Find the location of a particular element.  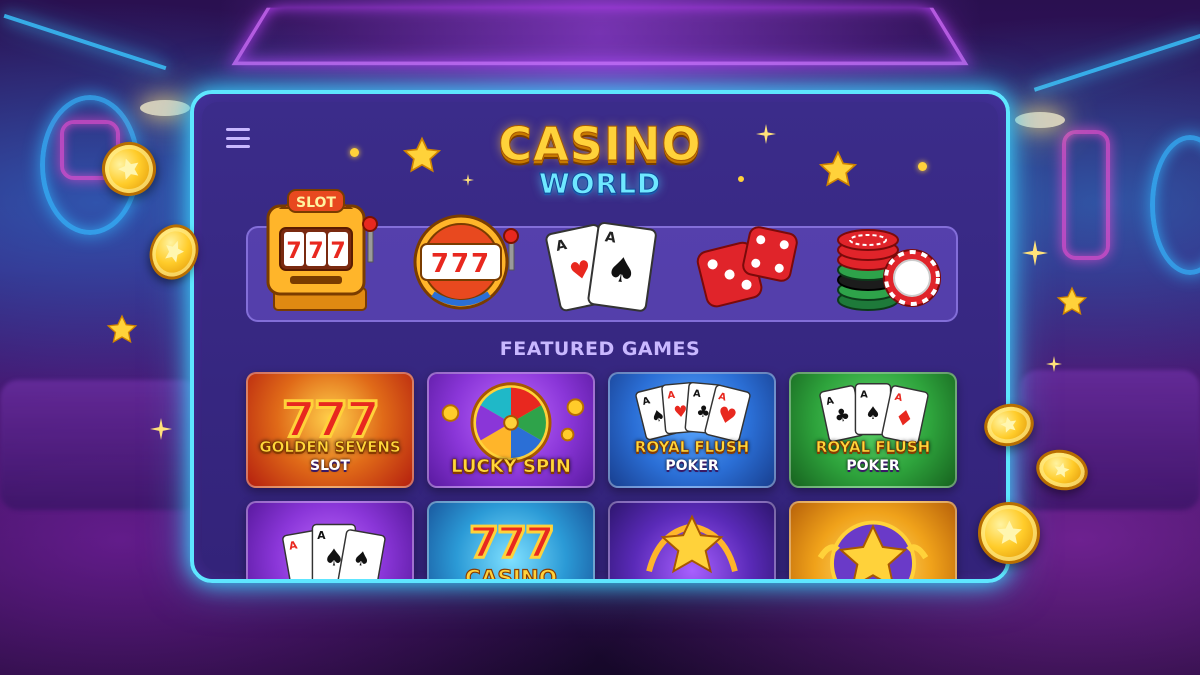

category-jackpot-slot: 777 is located at coordinates (463, 252).